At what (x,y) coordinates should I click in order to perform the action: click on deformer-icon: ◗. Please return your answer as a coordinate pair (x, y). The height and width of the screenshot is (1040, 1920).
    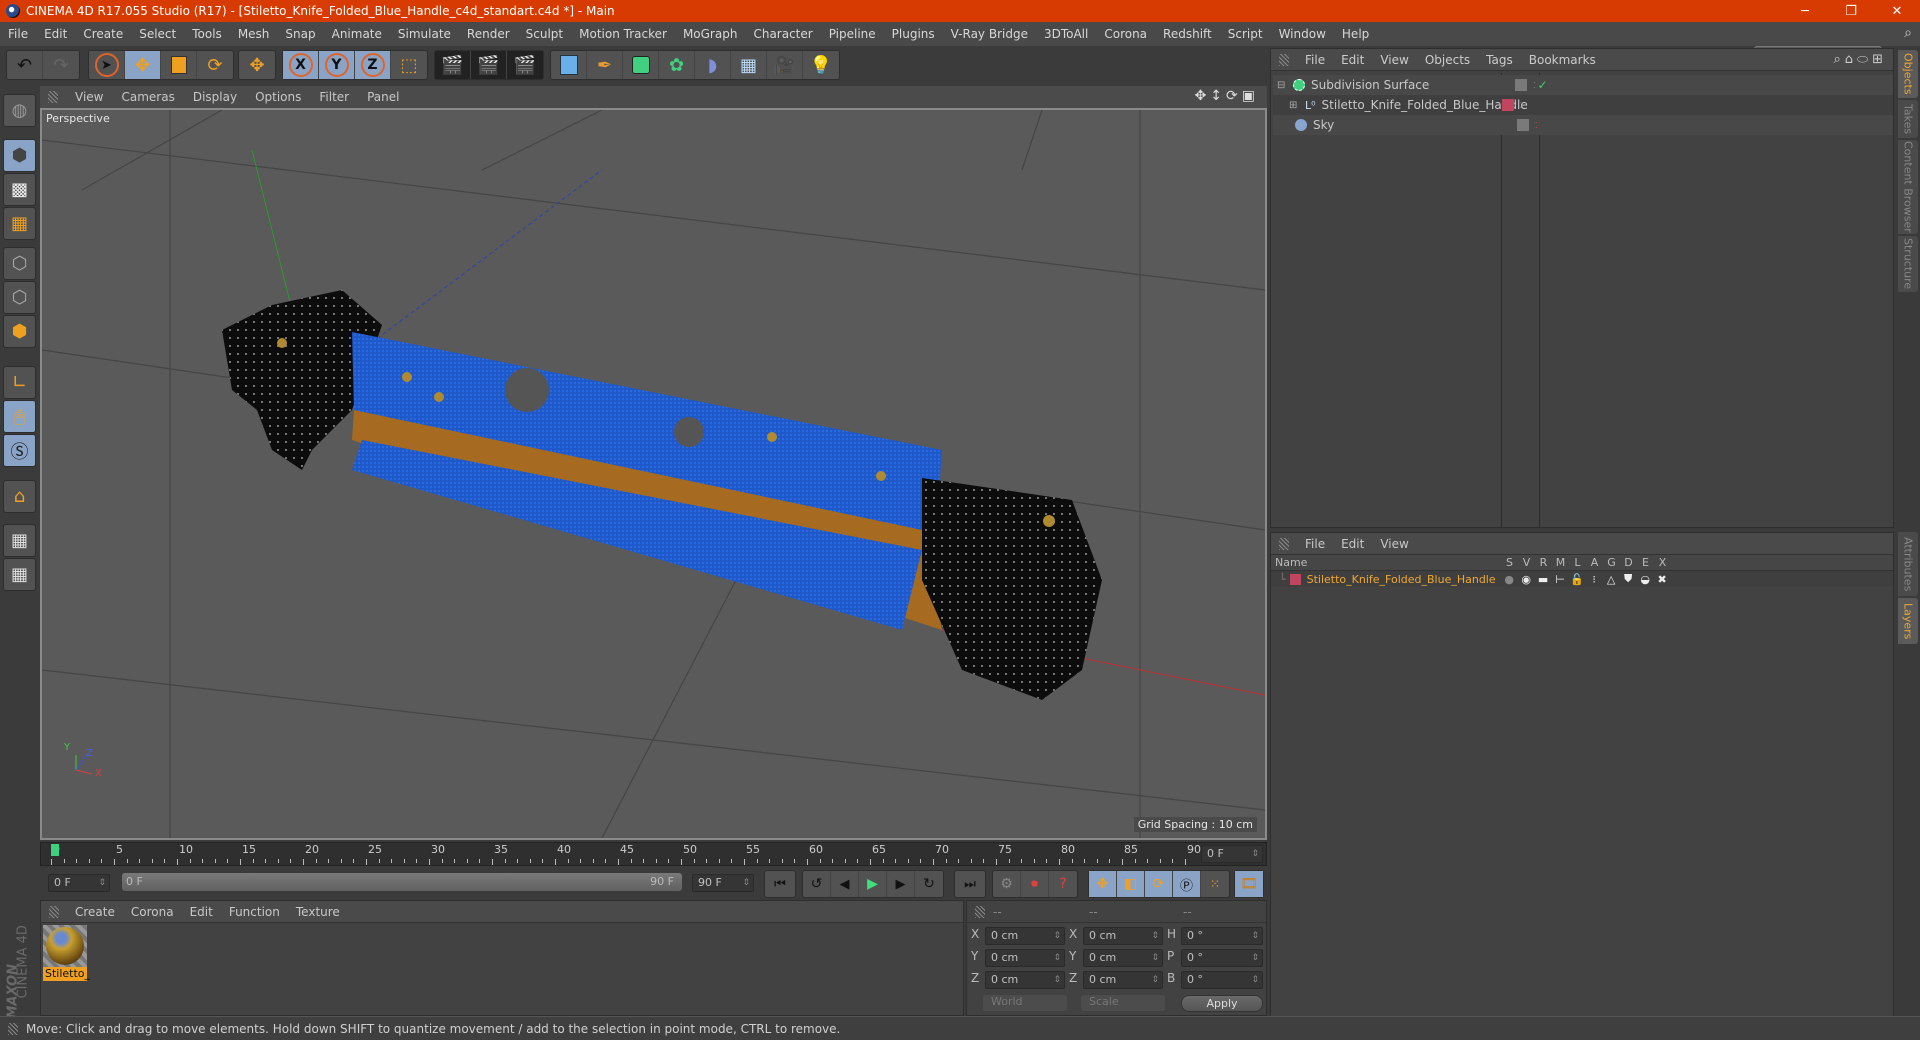
    Looking at the image, I should click on (713, 65).